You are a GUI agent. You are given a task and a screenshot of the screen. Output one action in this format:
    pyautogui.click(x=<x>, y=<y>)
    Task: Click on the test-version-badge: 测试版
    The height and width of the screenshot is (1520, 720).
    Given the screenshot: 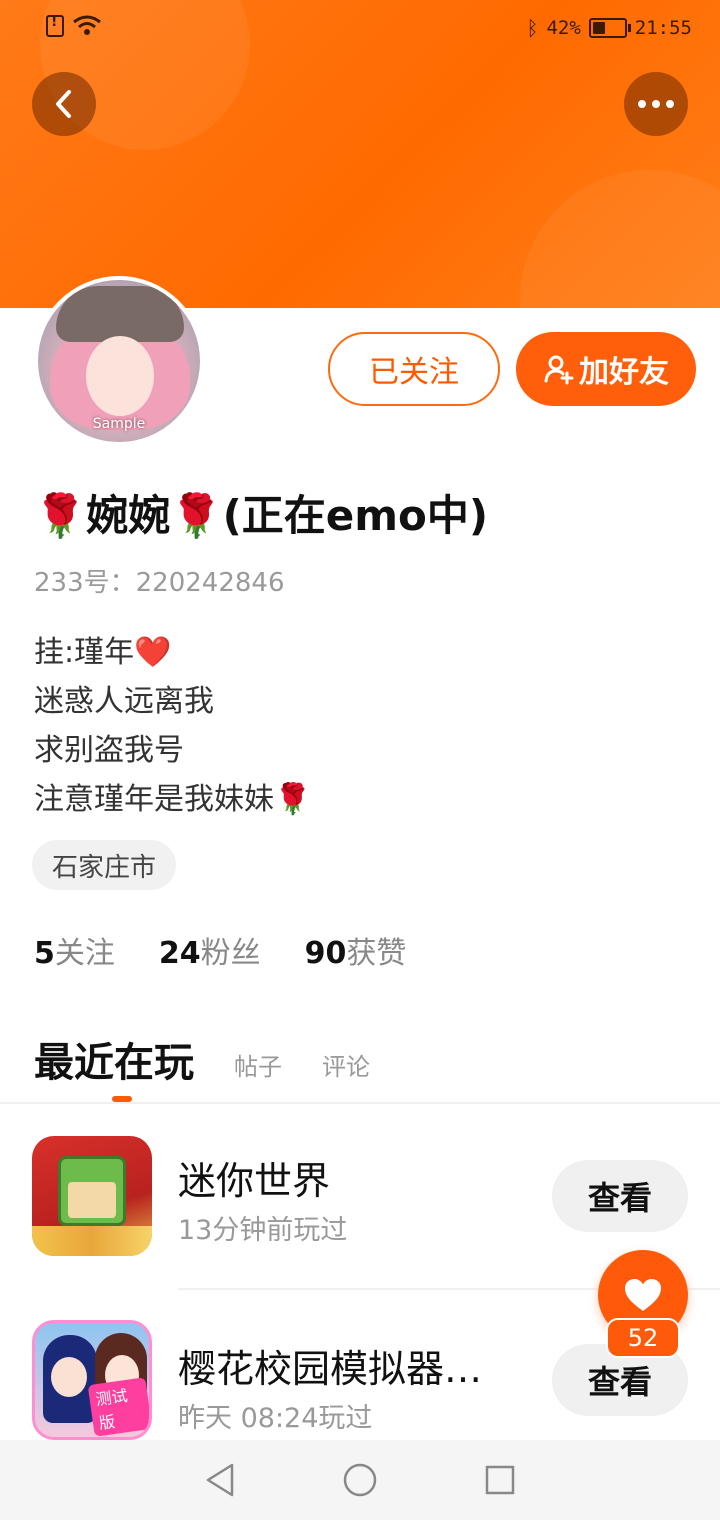 What is the action you would take?
    pyautogui.click(x=118, y=1407)
    